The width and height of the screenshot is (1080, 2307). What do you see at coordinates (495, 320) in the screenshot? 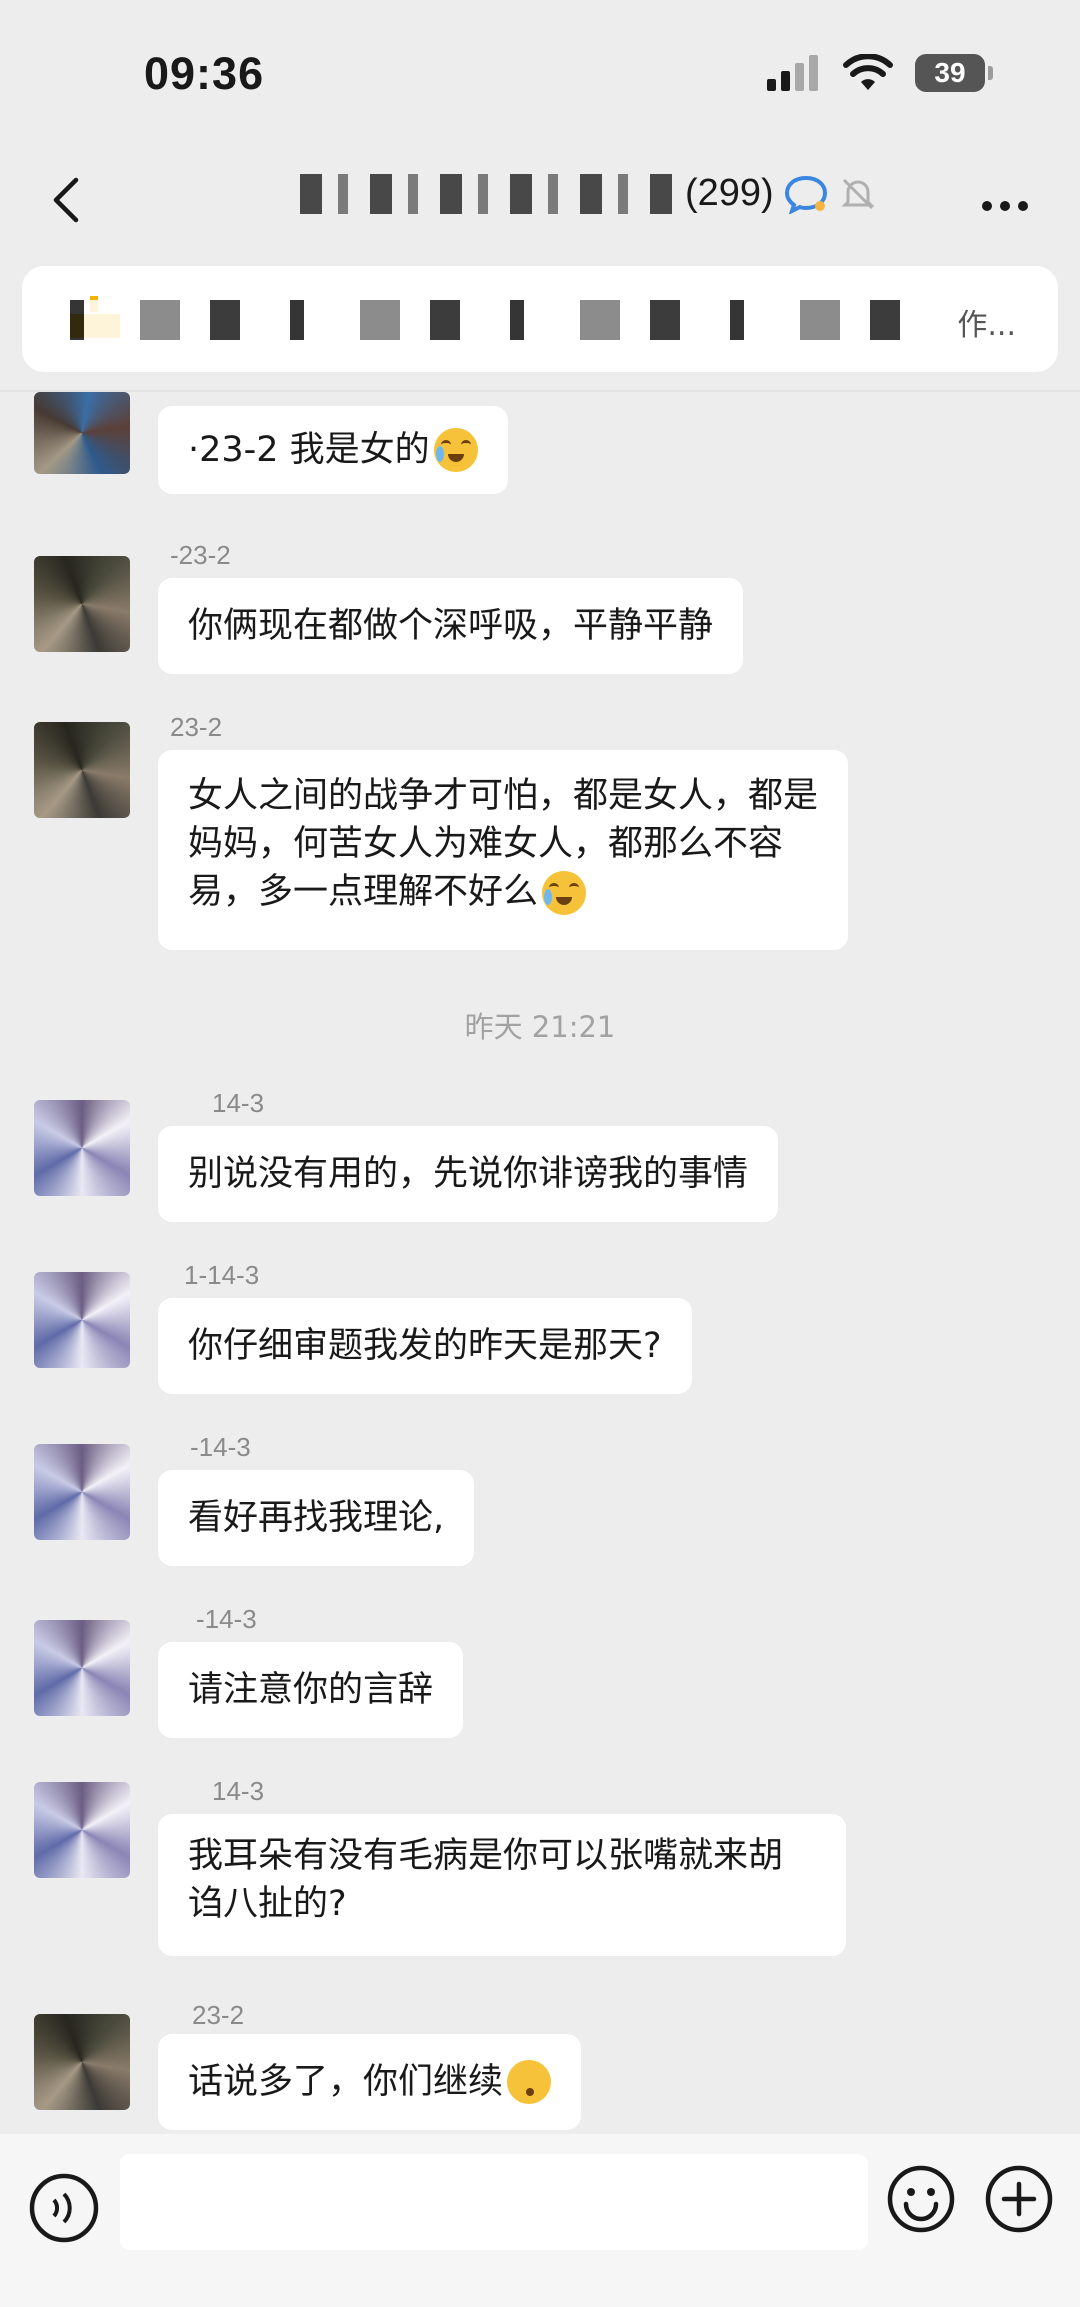
I see `notice-text-redacted` at bounding box center [495, 320].